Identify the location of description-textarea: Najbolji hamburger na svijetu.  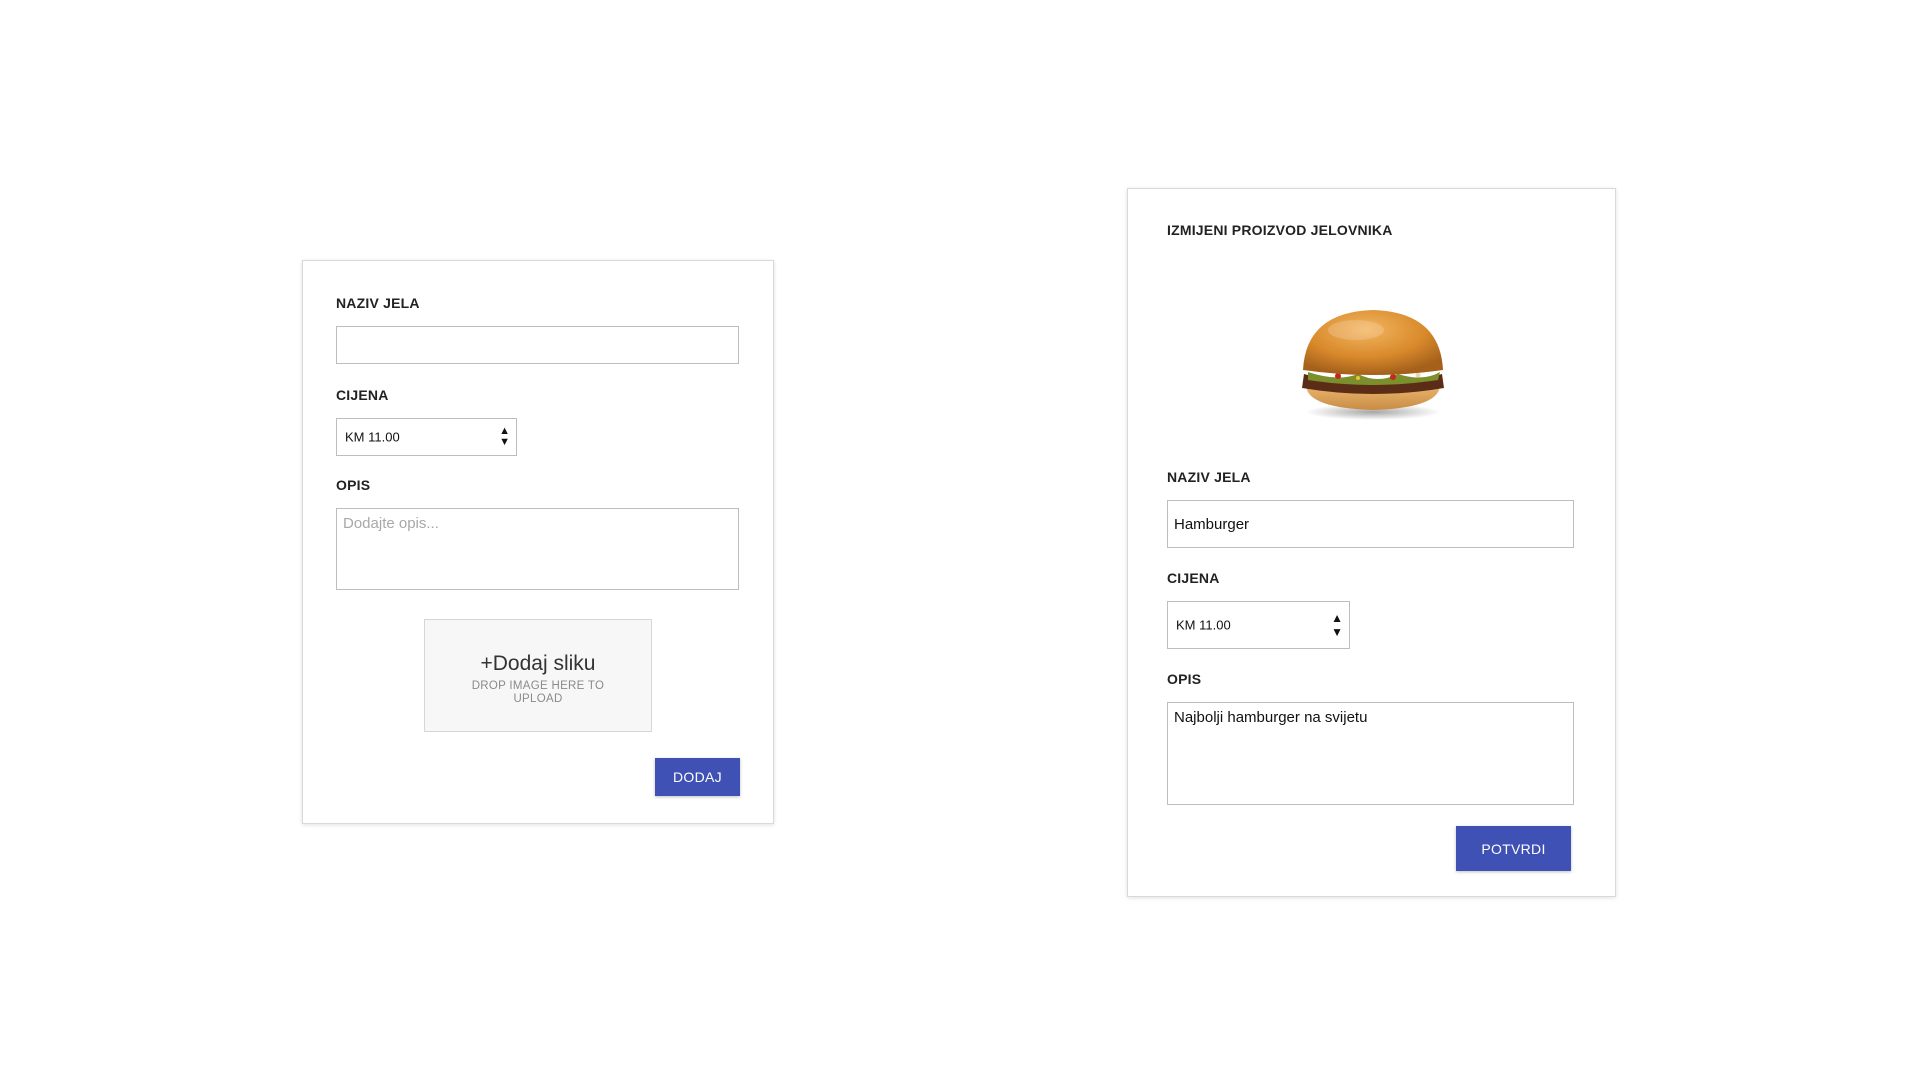
(1370, 753).